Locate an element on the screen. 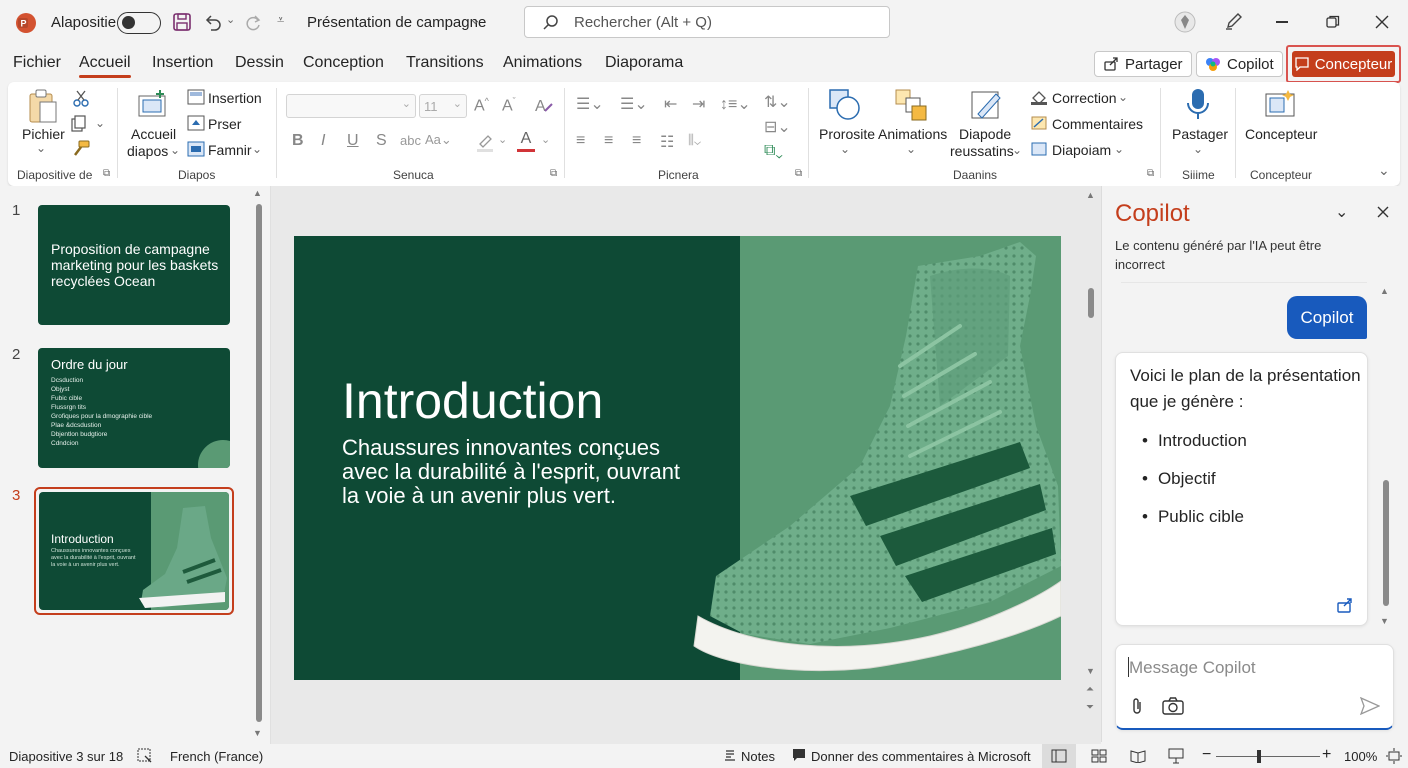 Image resolution: width=1408 pixels, height=768 pixels. collapse-ribbon-icon: ⌄ is located at coordinates (1384, 170).